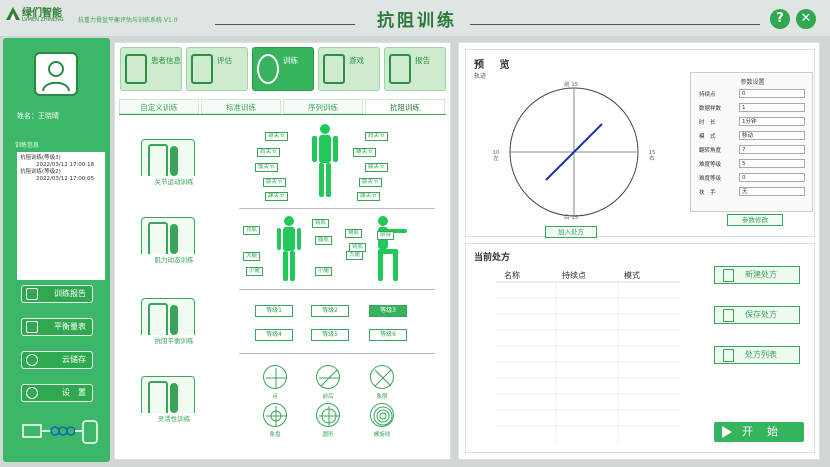 The width and height of the screenshot is (830, 467). Describe the element at coordinates (382, 415) in the screenshot. I see `pattern-spiral` at that location.